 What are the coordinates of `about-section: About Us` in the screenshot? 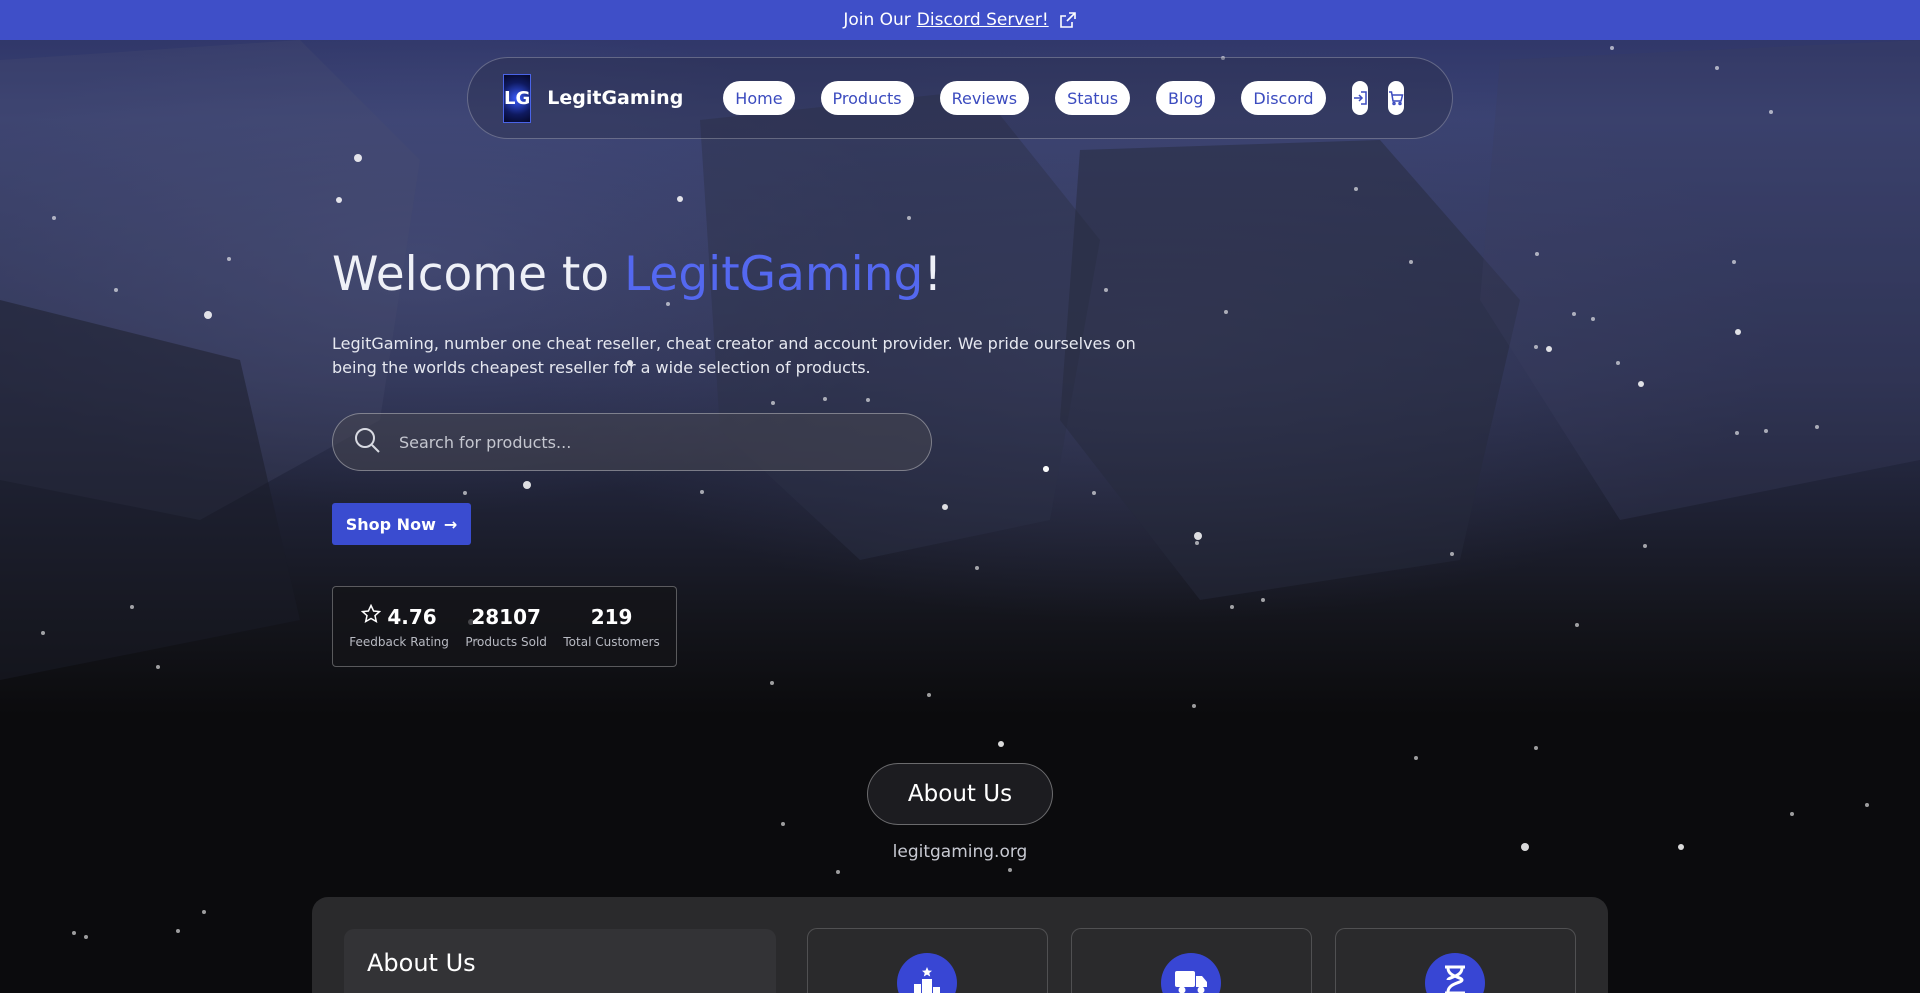 It's located at (960, 945).